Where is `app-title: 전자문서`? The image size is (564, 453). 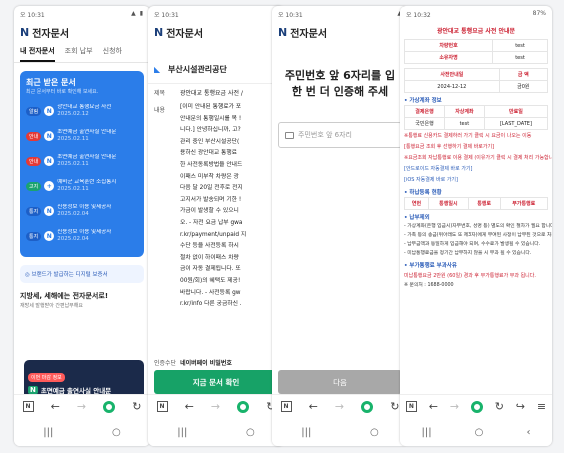 app-title: 전자문서 is located at coordinates (51, 34).